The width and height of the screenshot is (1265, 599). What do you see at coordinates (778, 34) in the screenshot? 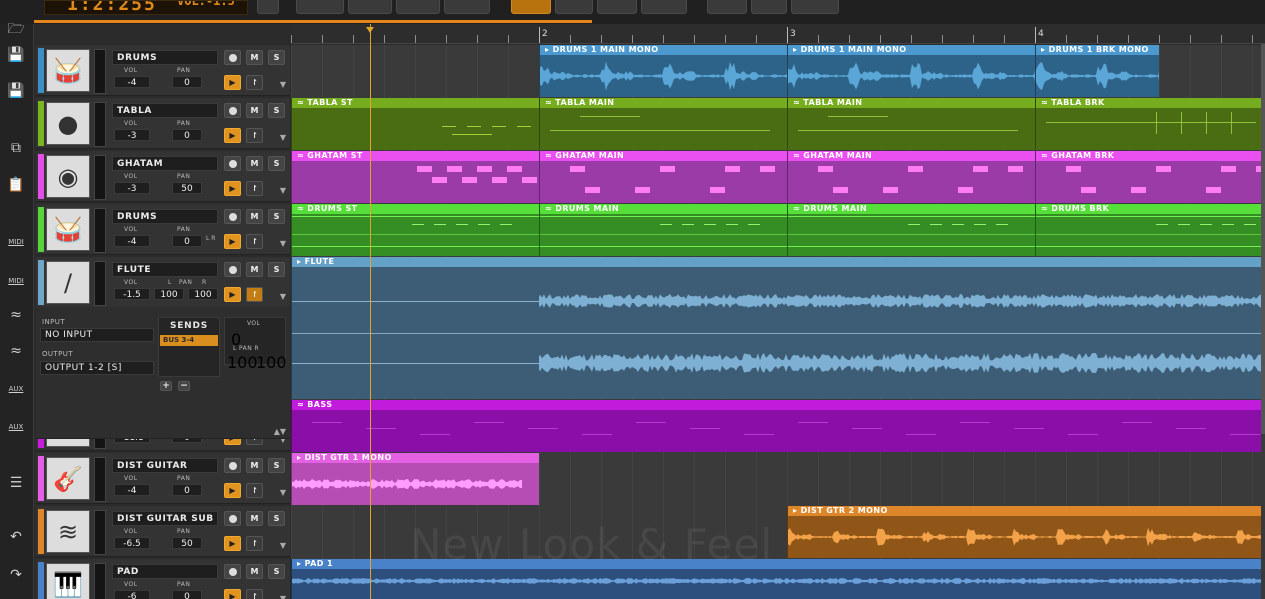
I see `timeline-ruler: 2 3 4` at bounding box center [778, 34].